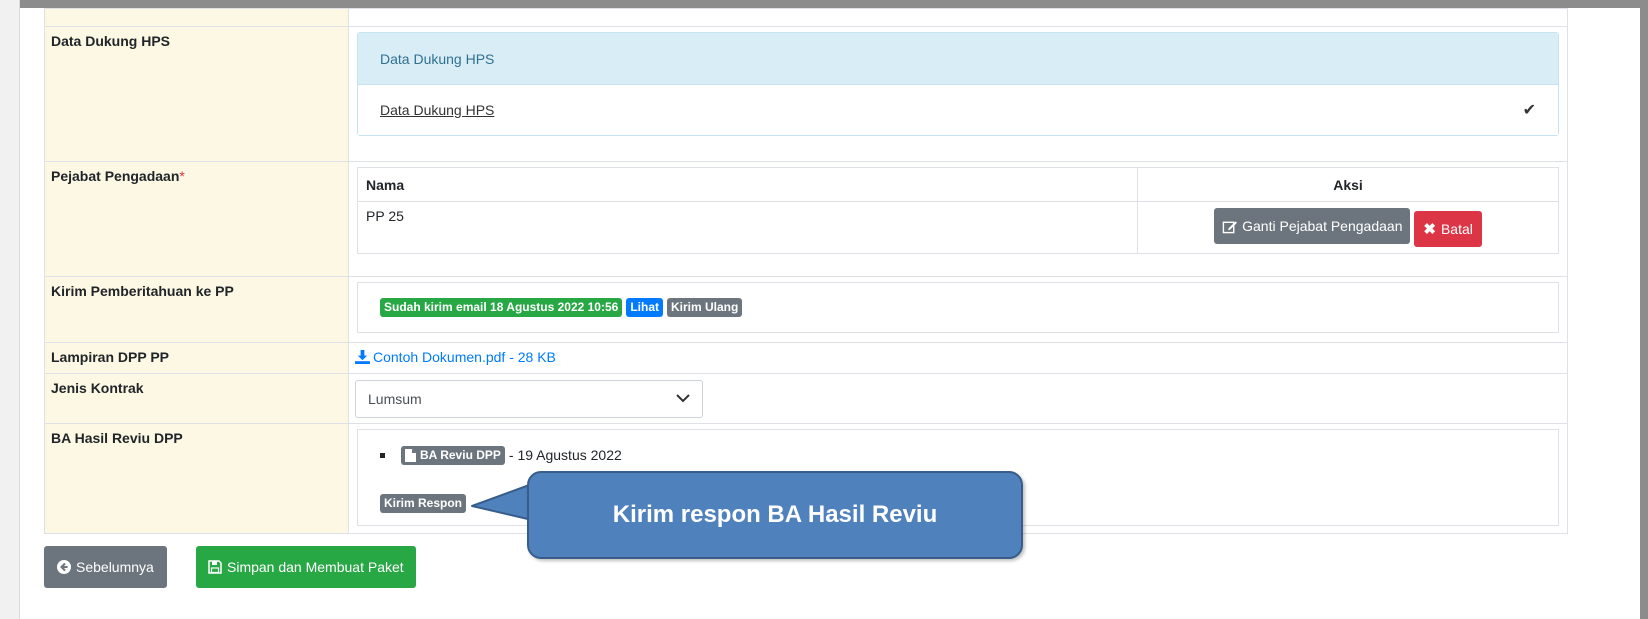 This screenshot has width=1648, height=619. What do you see at coordinates (1429, 229) in the screenshot?
I see `close-icon: ✖` at bounding box center [1429, 229].